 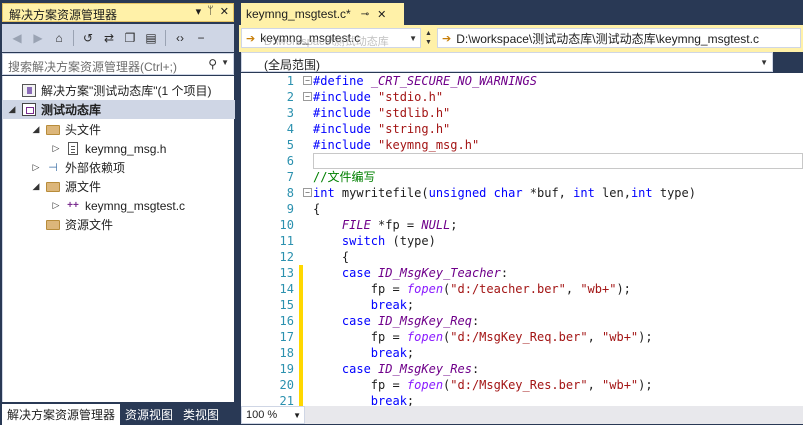 I want to click on code-line: 14 fp = fopen("d:/teacher.ber", "wb+");, so click(x=521, y=289).